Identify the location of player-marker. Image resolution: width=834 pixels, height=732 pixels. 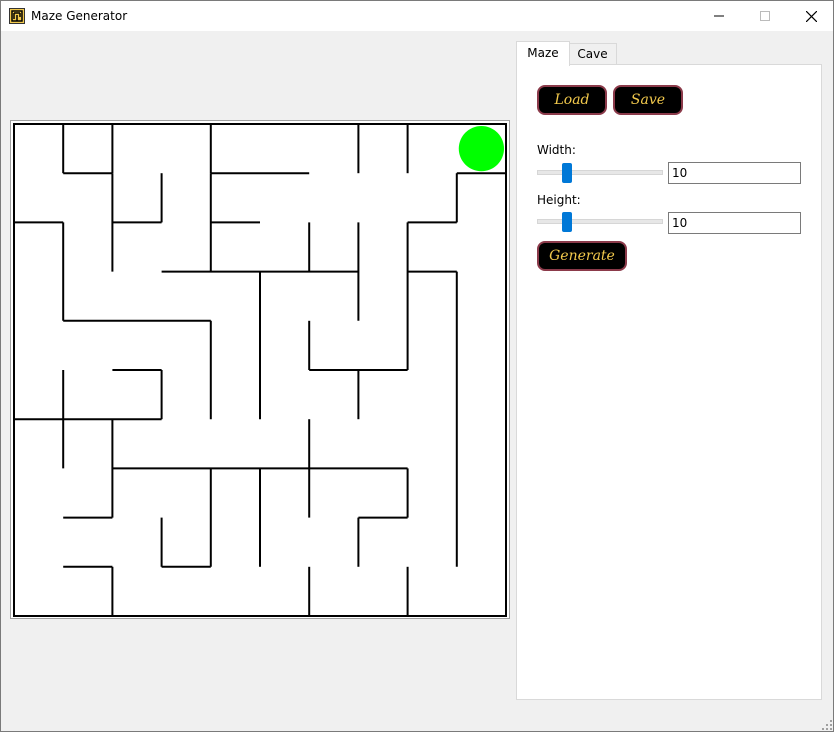
(481, 148).